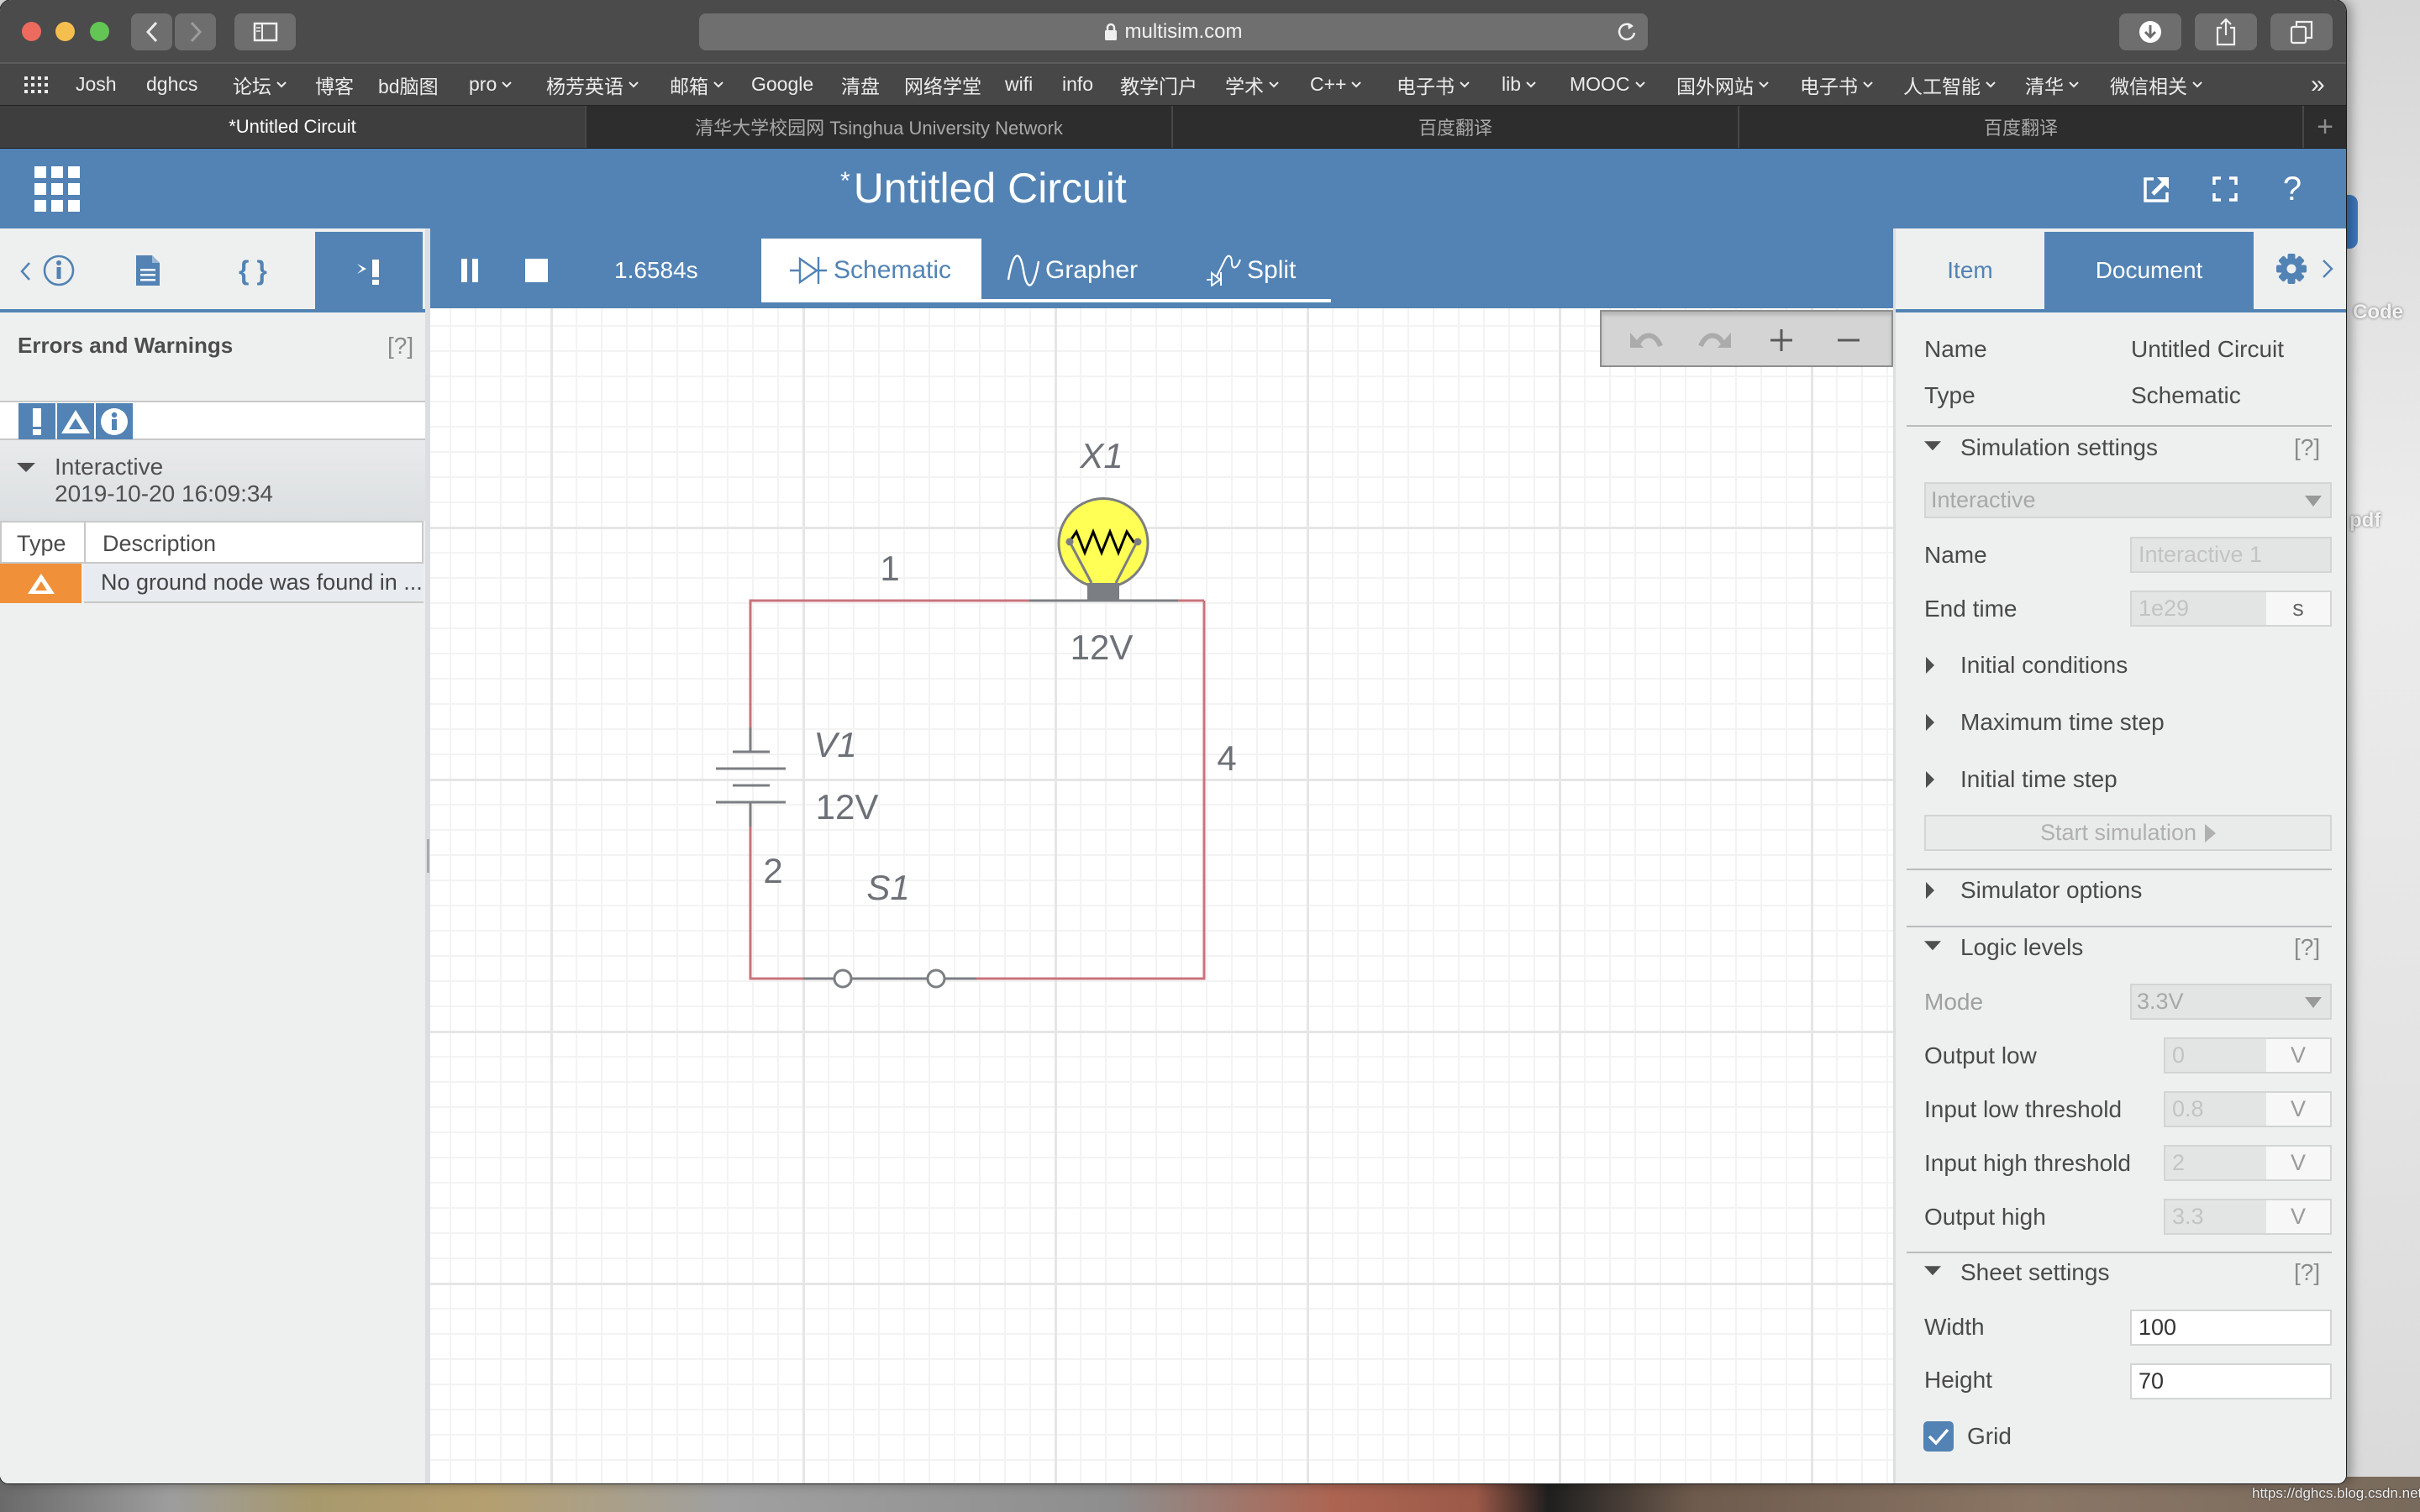 This screenshot has width=2420, height=1512. Describe the element at coordinates (696, 84) in the screenshot. I see `bookmark-folder: 邮箱` at that location.